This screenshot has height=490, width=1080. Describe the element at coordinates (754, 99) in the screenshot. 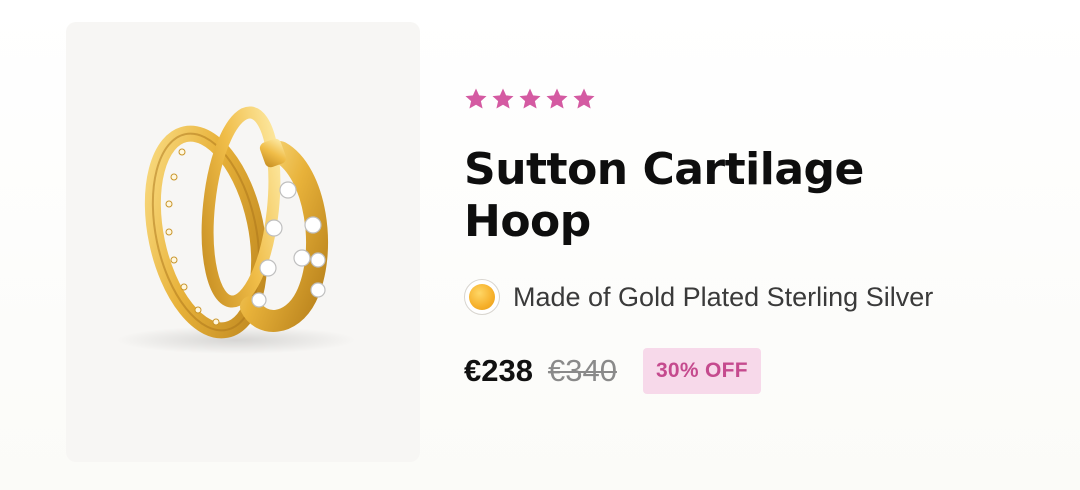

I see `rating-stars` at that location.